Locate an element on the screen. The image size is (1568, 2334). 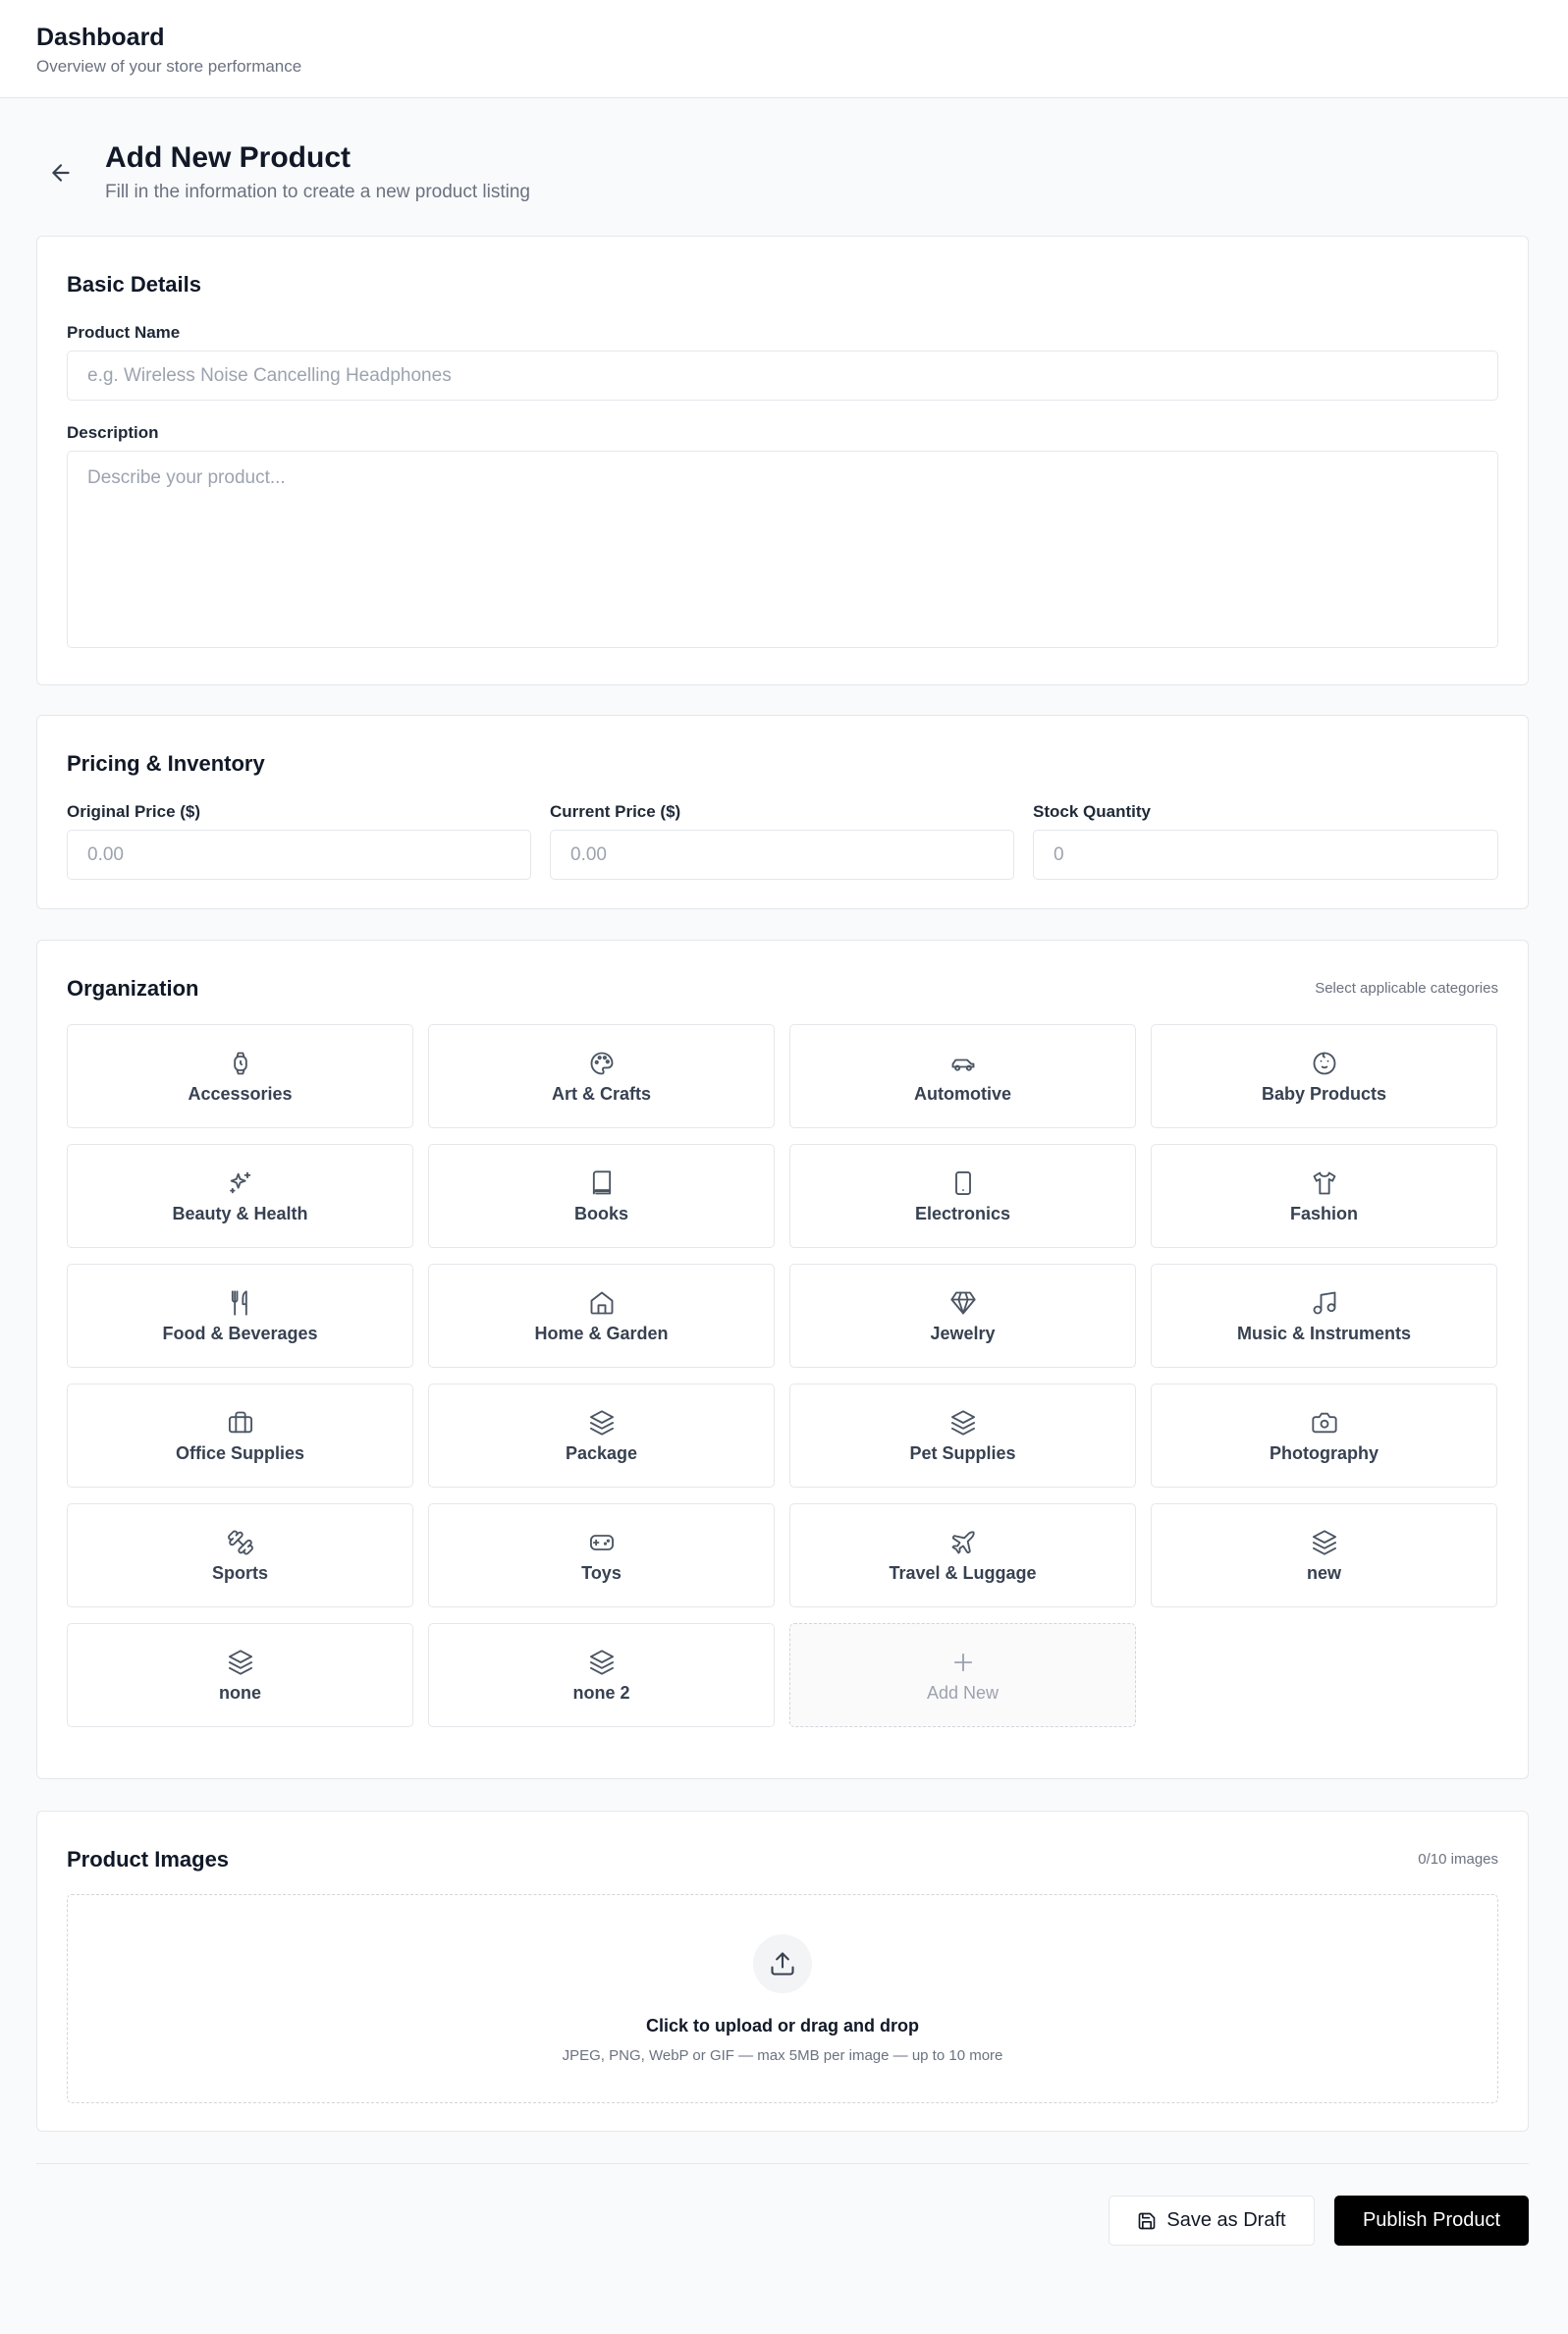
current-price-label: Current Price ($) is located at coordinates (615, 811).